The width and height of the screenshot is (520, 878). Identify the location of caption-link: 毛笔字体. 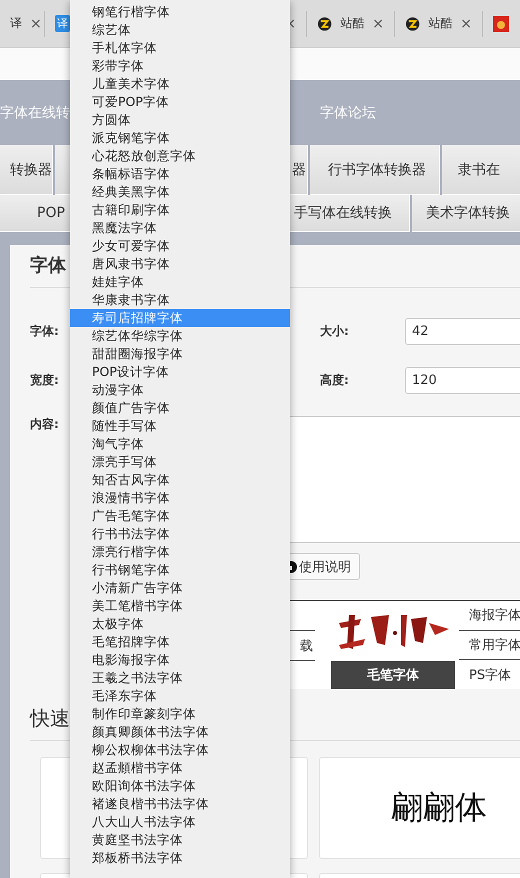
(393, 675).